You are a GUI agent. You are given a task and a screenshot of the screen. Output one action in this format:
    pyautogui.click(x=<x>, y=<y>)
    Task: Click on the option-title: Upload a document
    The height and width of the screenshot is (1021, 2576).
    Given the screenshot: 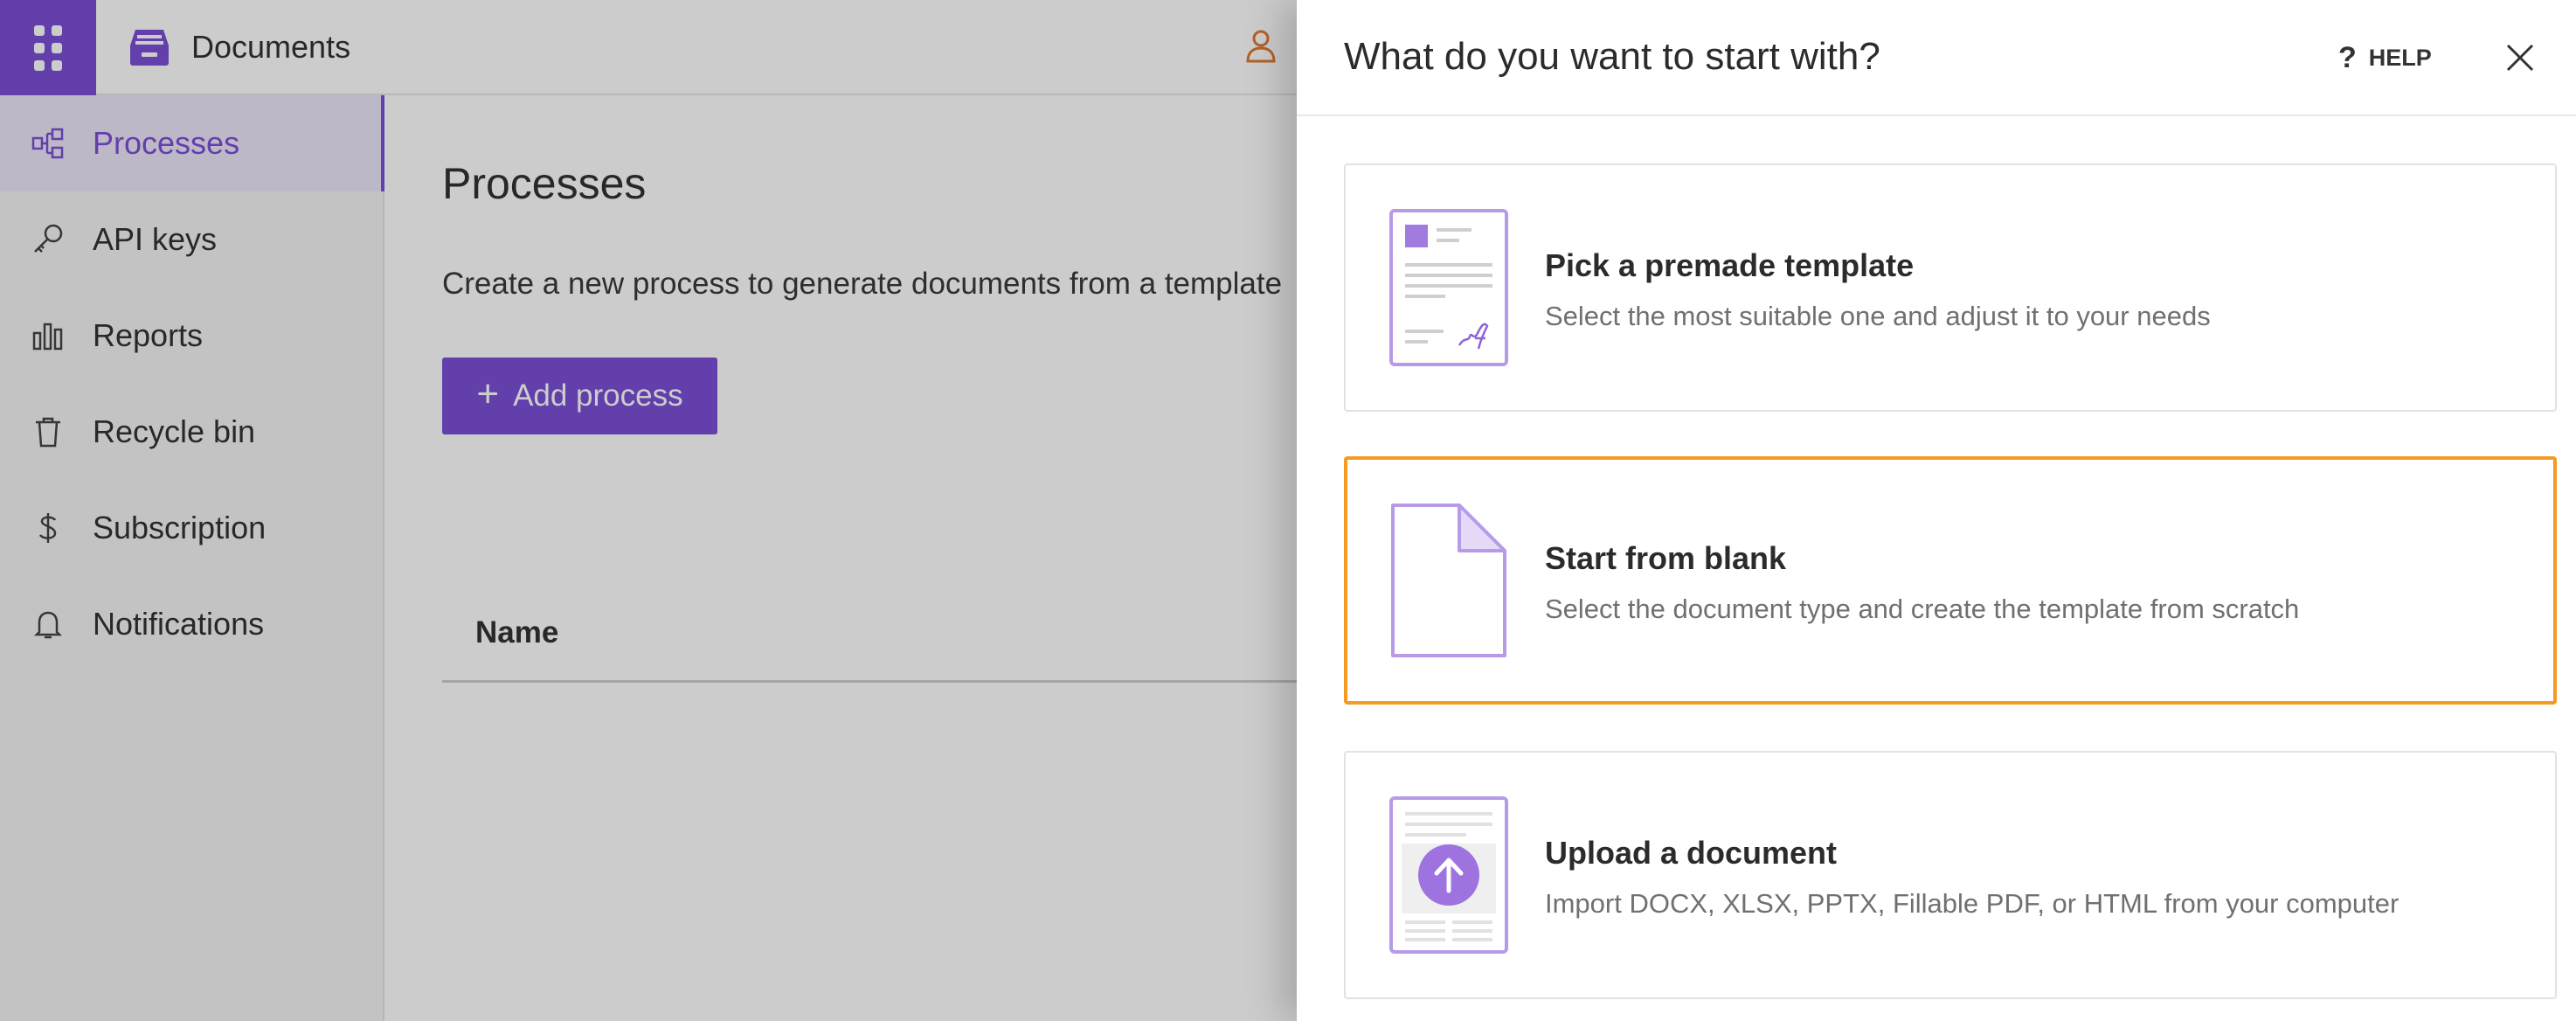 What is the action you would take?
    pyautogui.click(x=1691, y=853)
    